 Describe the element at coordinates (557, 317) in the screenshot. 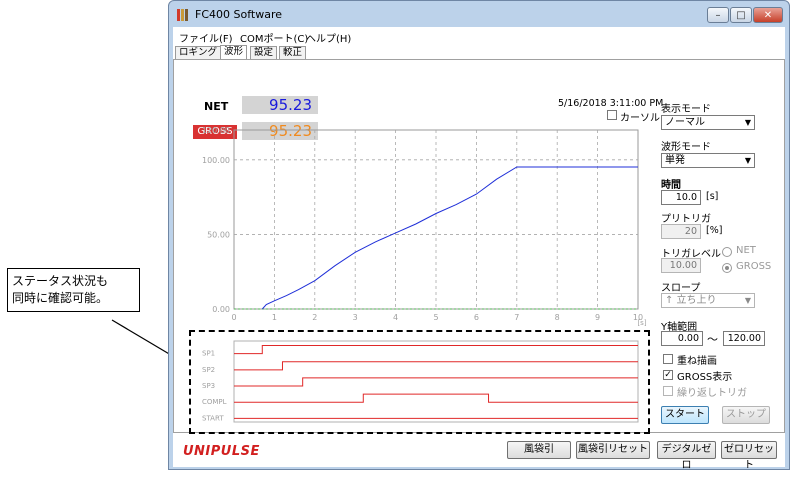

I see `x-tick-label: 8` at that location.